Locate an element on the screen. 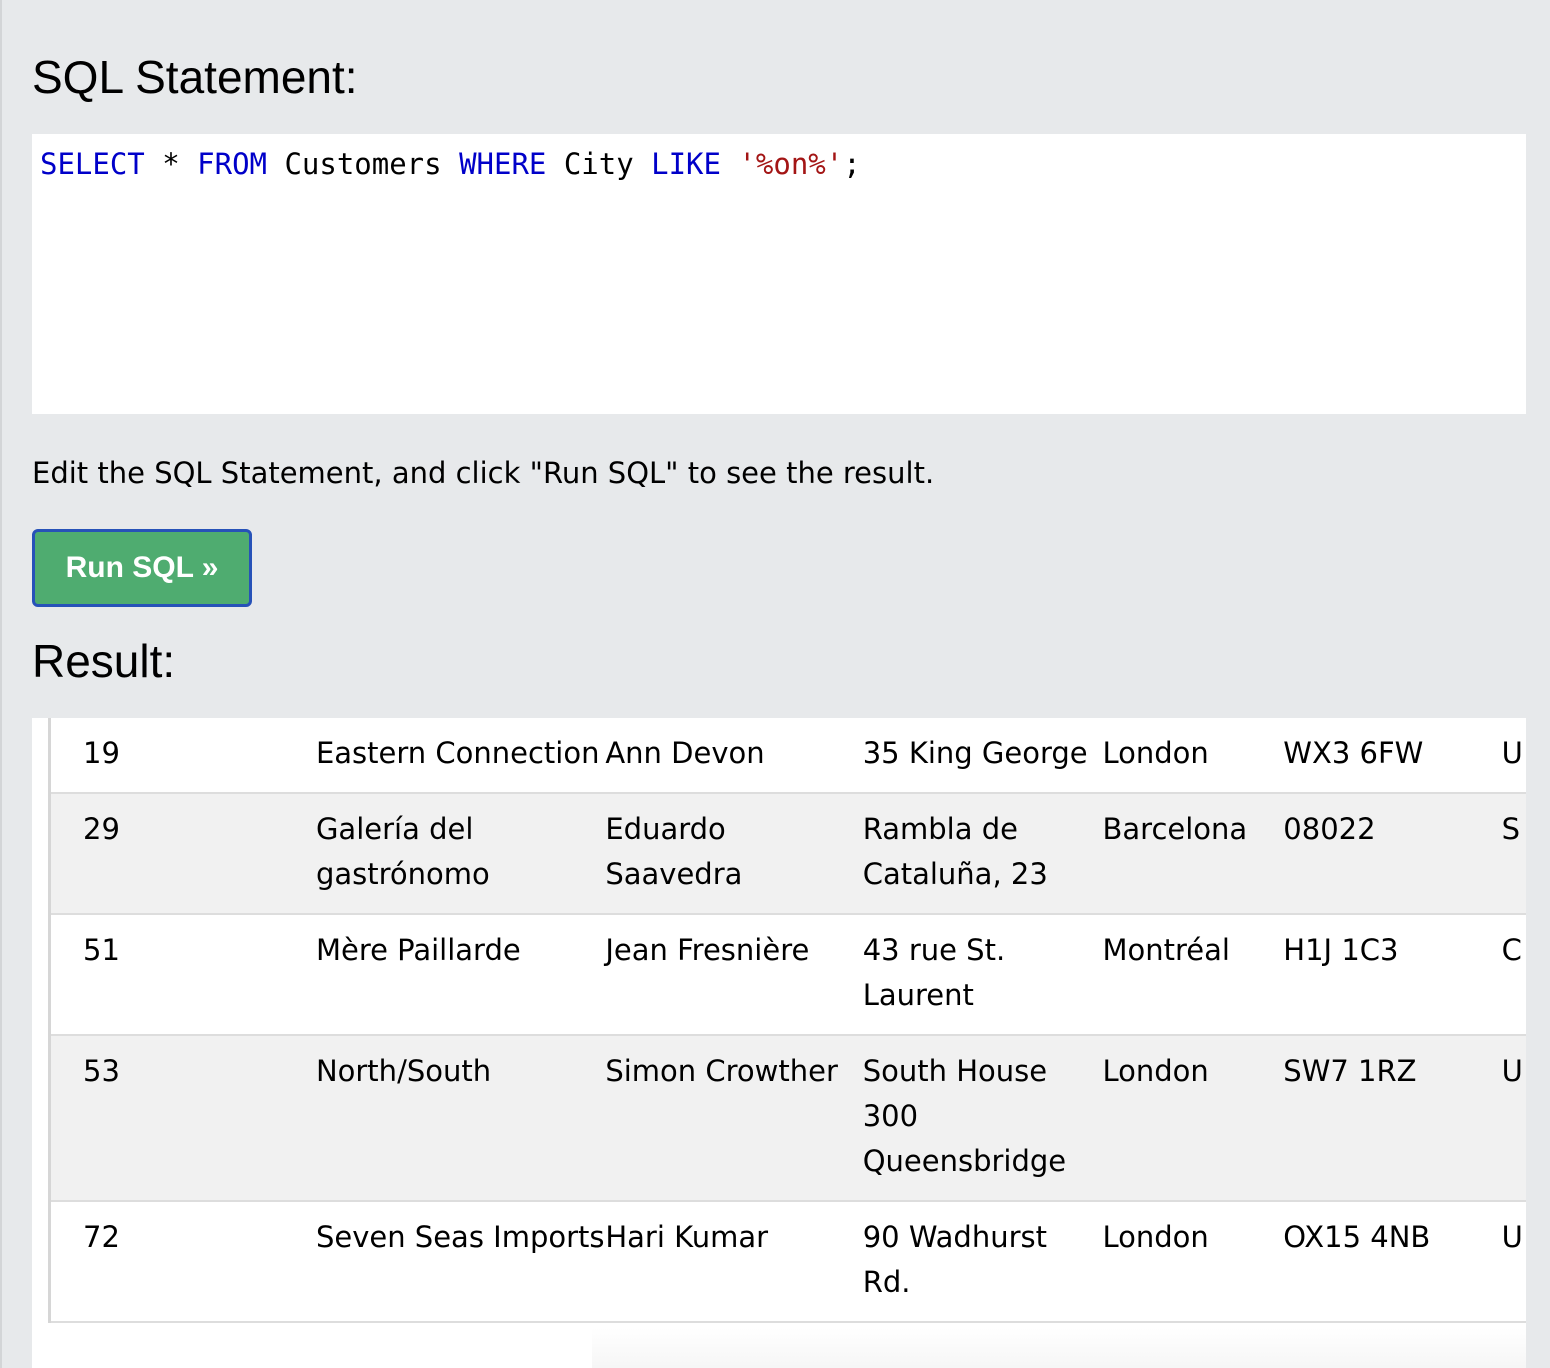  table-cell: 51 is located at coordinates (183, 975).